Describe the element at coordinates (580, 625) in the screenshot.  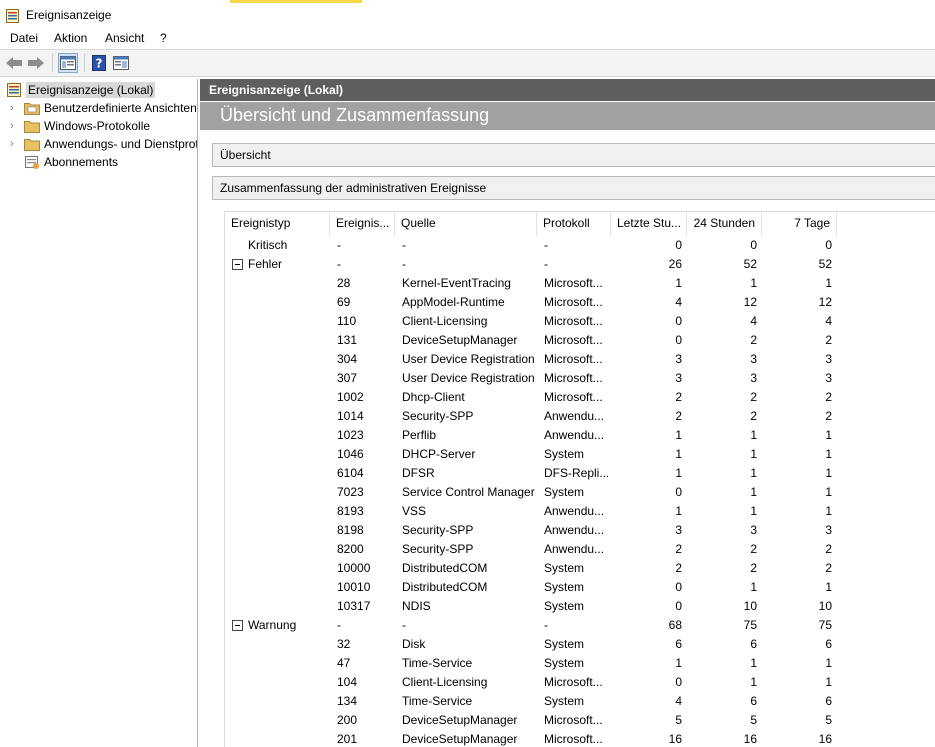
I see `table-group-row: Warnung - - - 68 75 75` at that location.